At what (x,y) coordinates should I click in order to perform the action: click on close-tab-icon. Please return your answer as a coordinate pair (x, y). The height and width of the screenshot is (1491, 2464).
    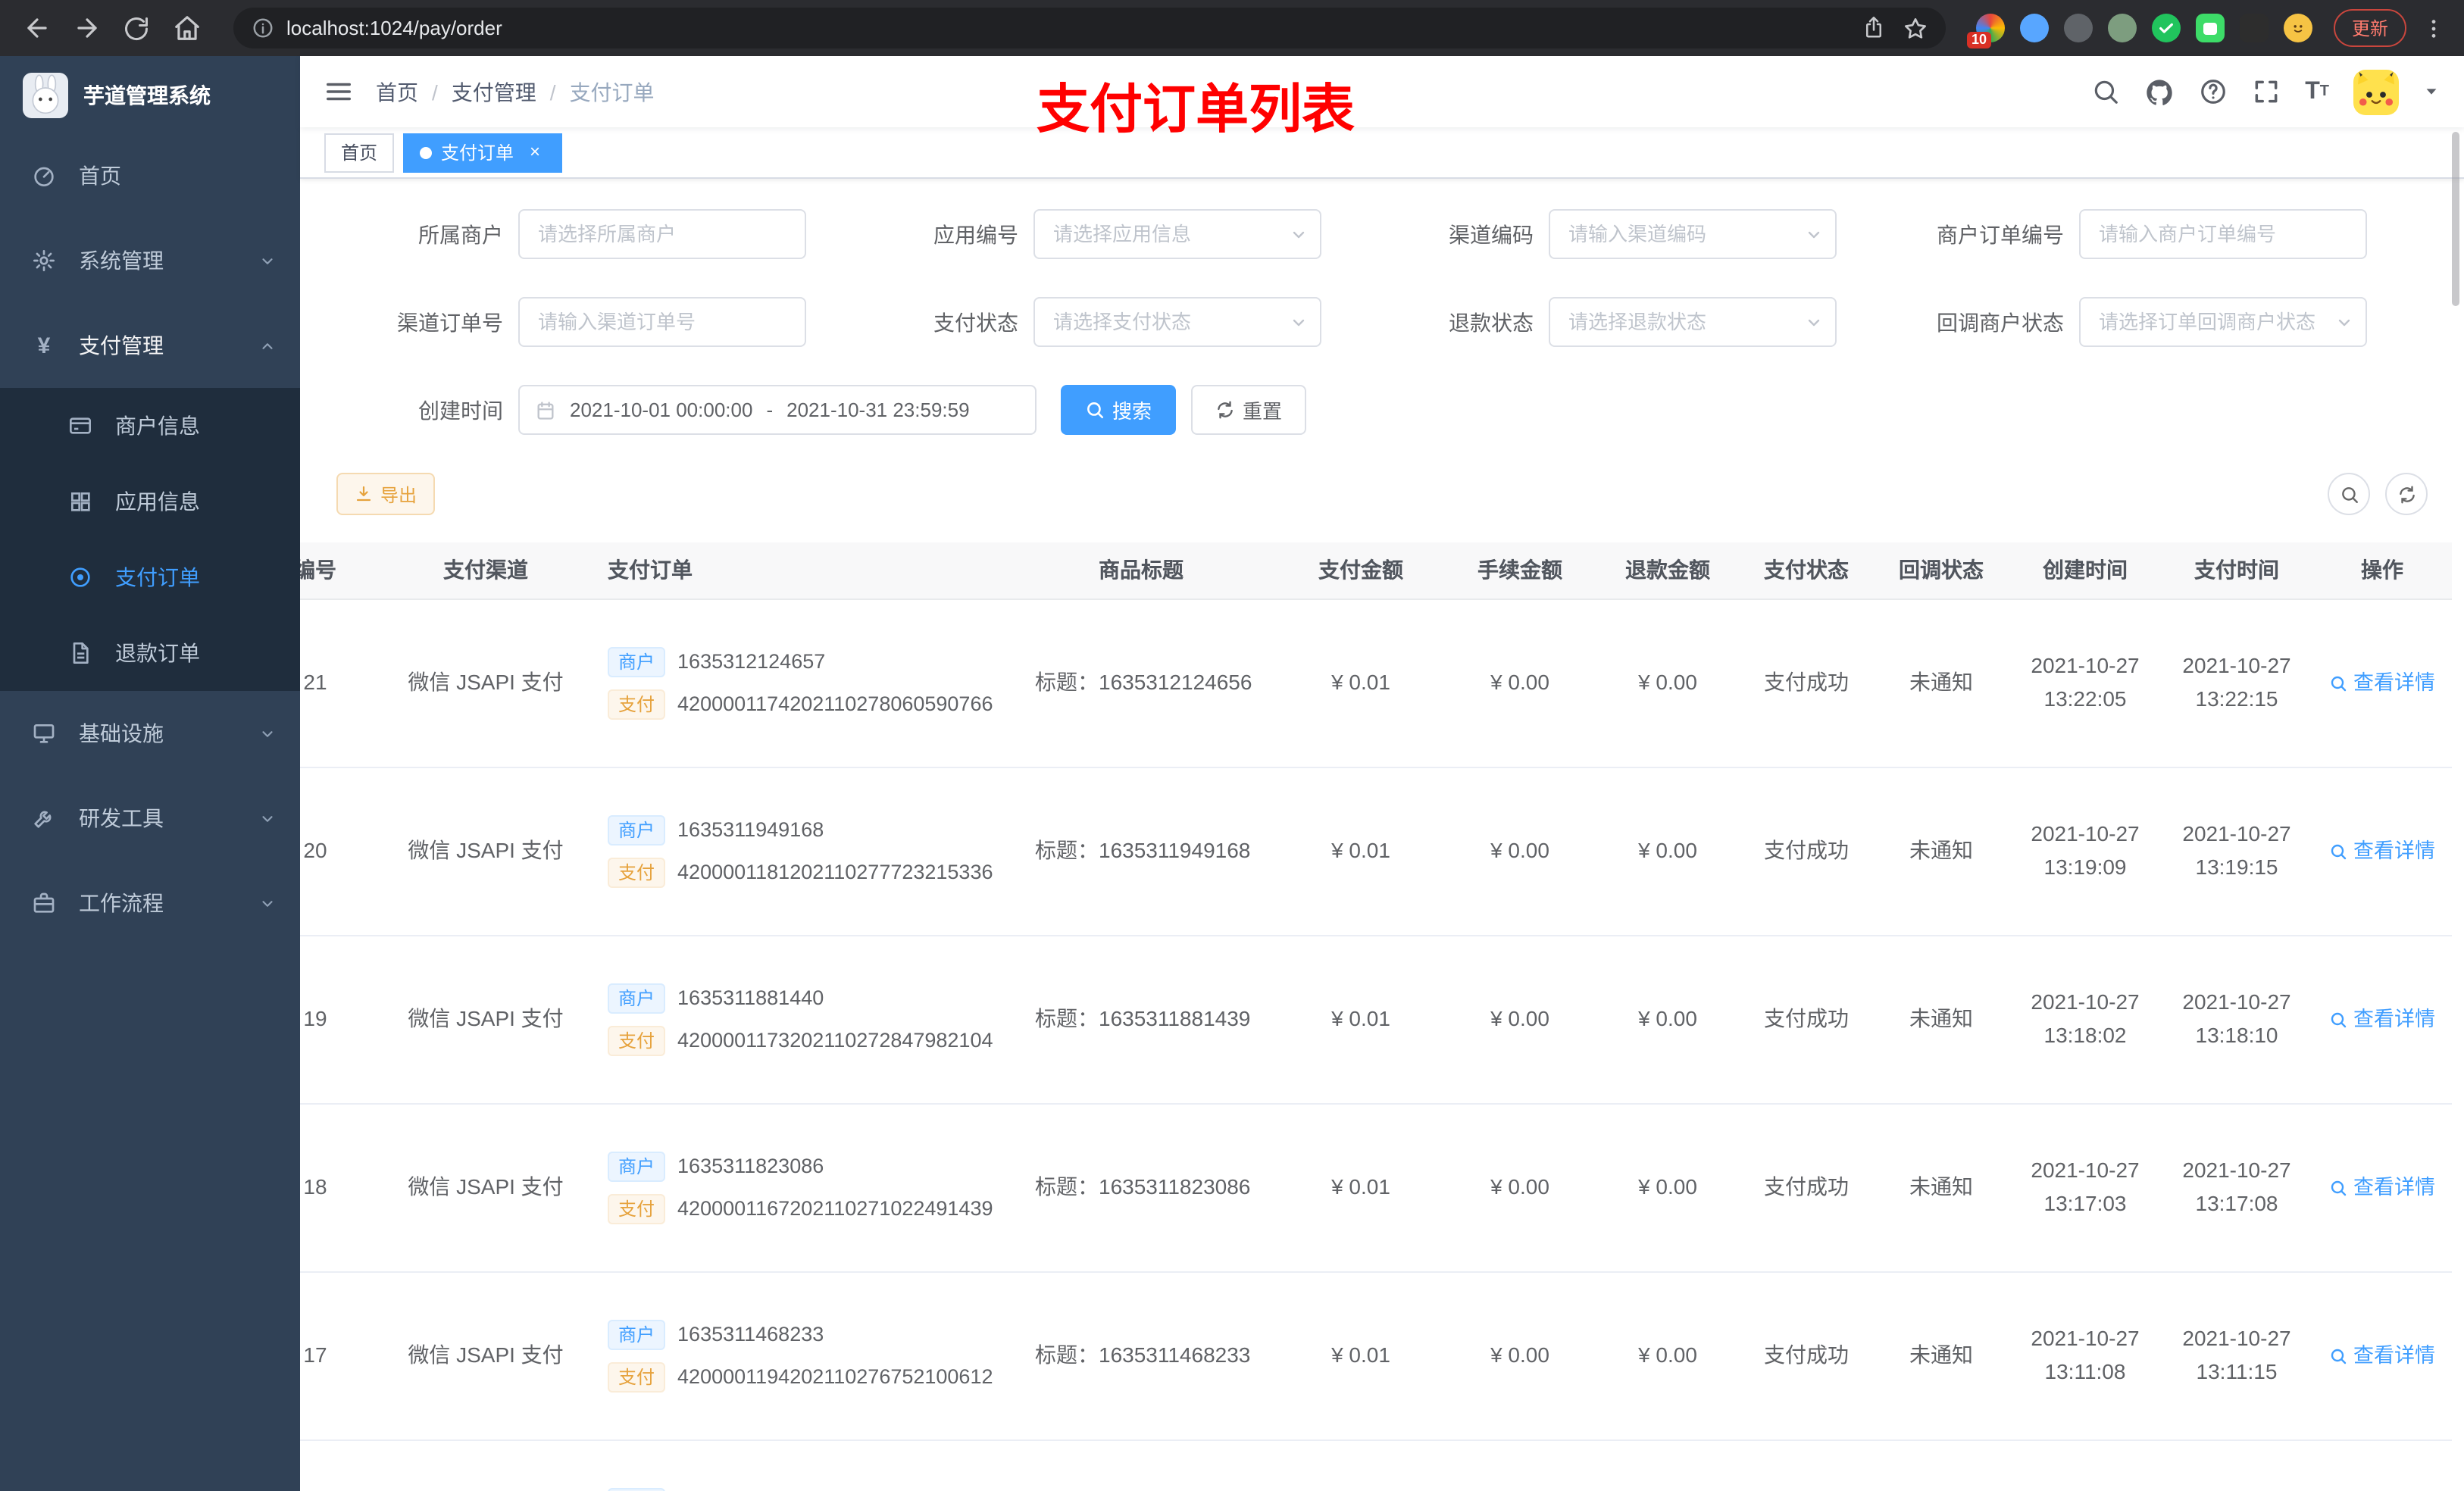
    Looking at the image, I should click on (535, 152).